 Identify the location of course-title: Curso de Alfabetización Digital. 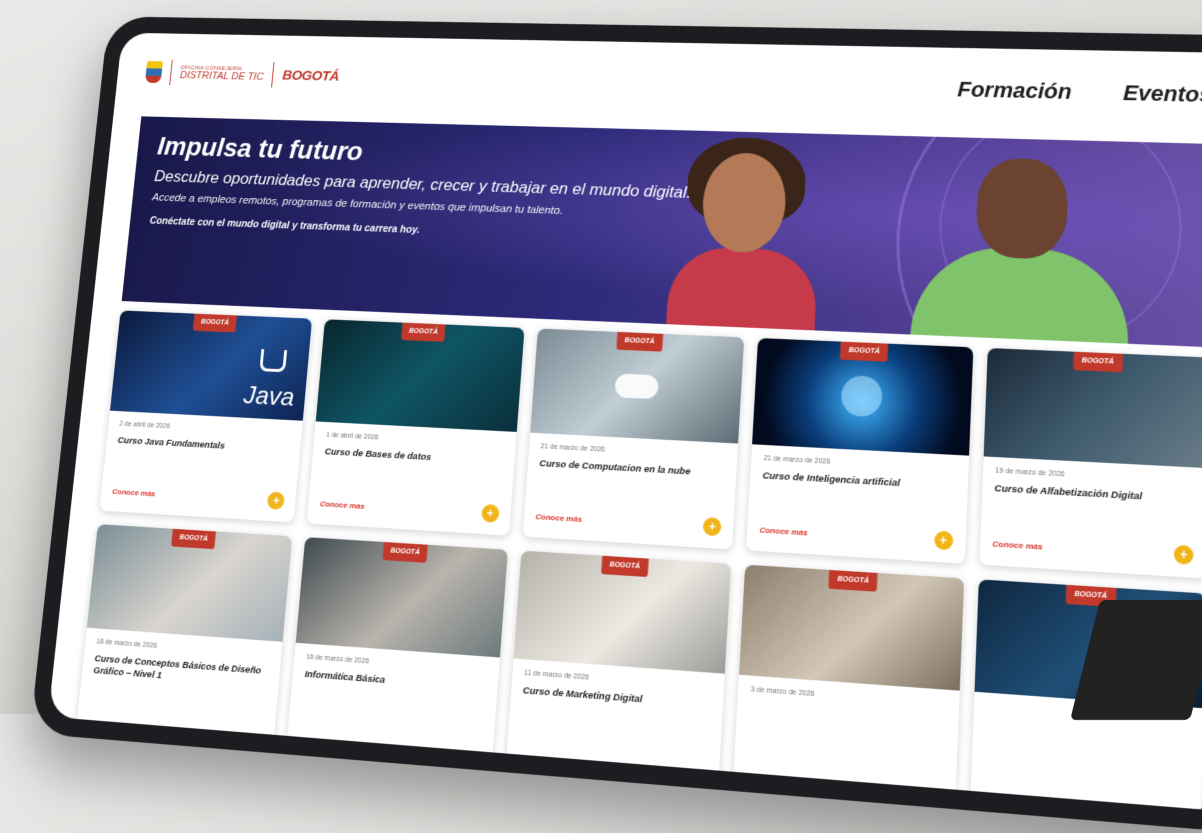
(1068, 492).